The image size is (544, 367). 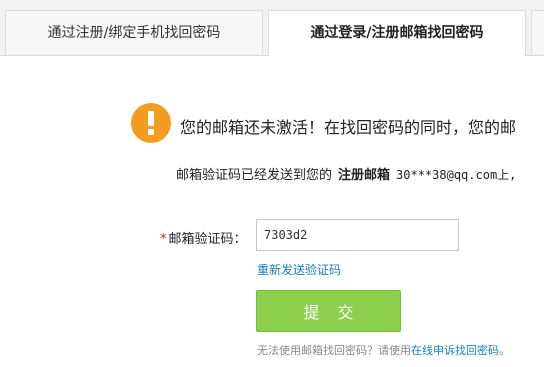 I want to click on email-code-input, so click(x=357, y=235).